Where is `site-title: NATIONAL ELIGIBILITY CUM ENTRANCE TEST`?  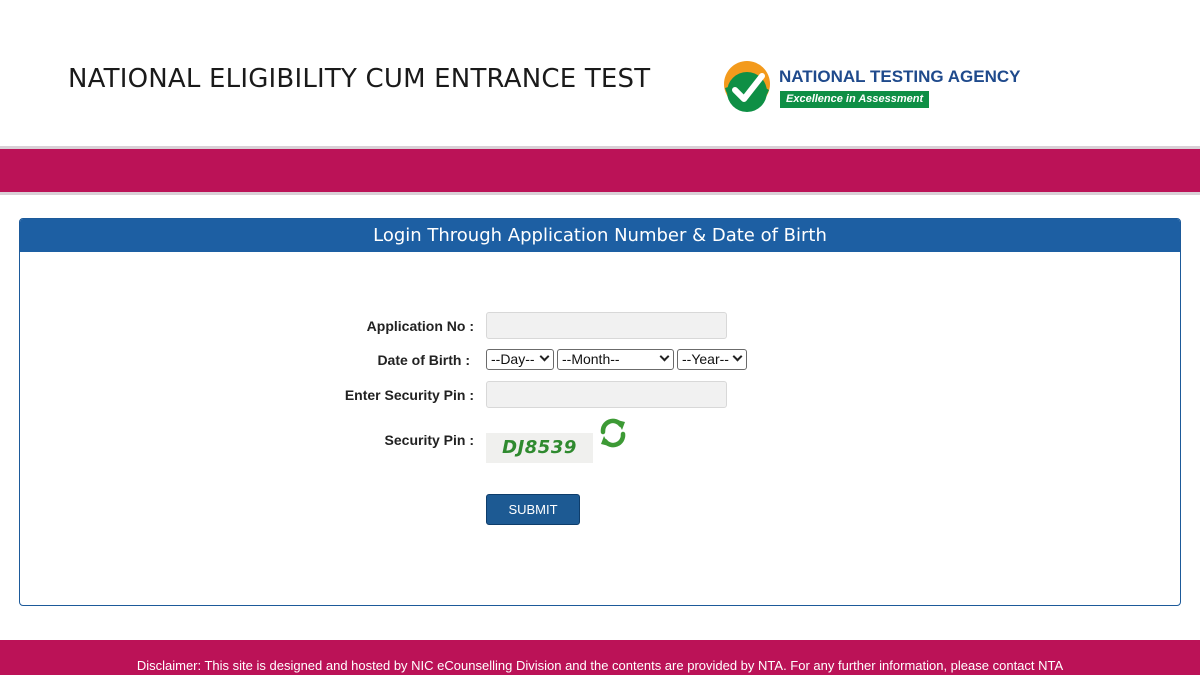 site-title: NATIONAL ELIGIBILITY CUM ENTRANCE TEST is located at coordinates (359, 79).